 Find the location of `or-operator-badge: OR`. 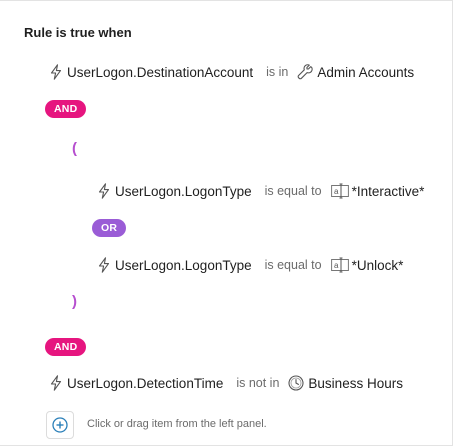

or-operator-badge: OR is located at coordinates (109, 228).